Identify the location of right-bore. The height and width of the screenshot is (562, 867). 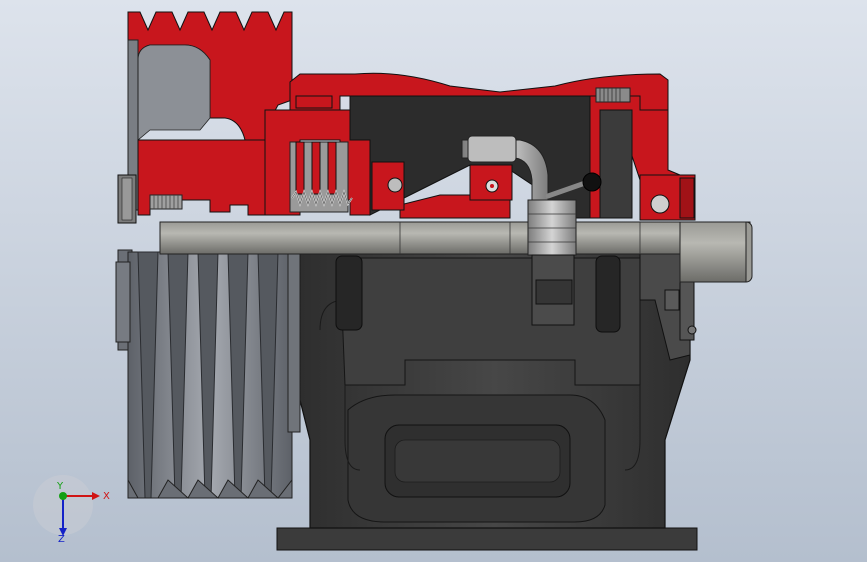
(608, 294).